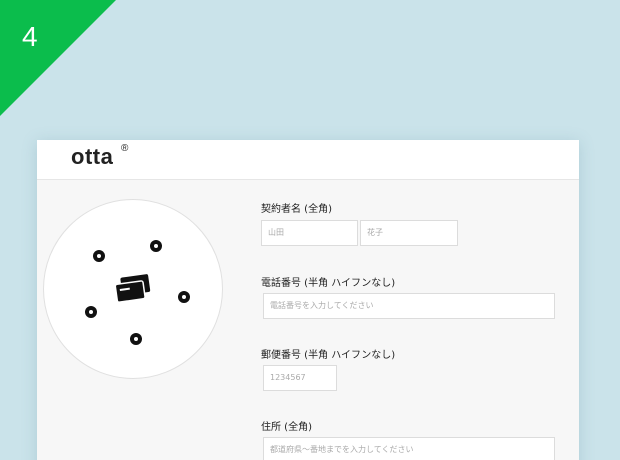 The width and height of the screenshot is (620, 460). What do you see at coordinates (328, 355) in the screenshot?
I see `postal-label: 郵便番号 (半角 ハイフンなし)` at bounding box center [328, 355].